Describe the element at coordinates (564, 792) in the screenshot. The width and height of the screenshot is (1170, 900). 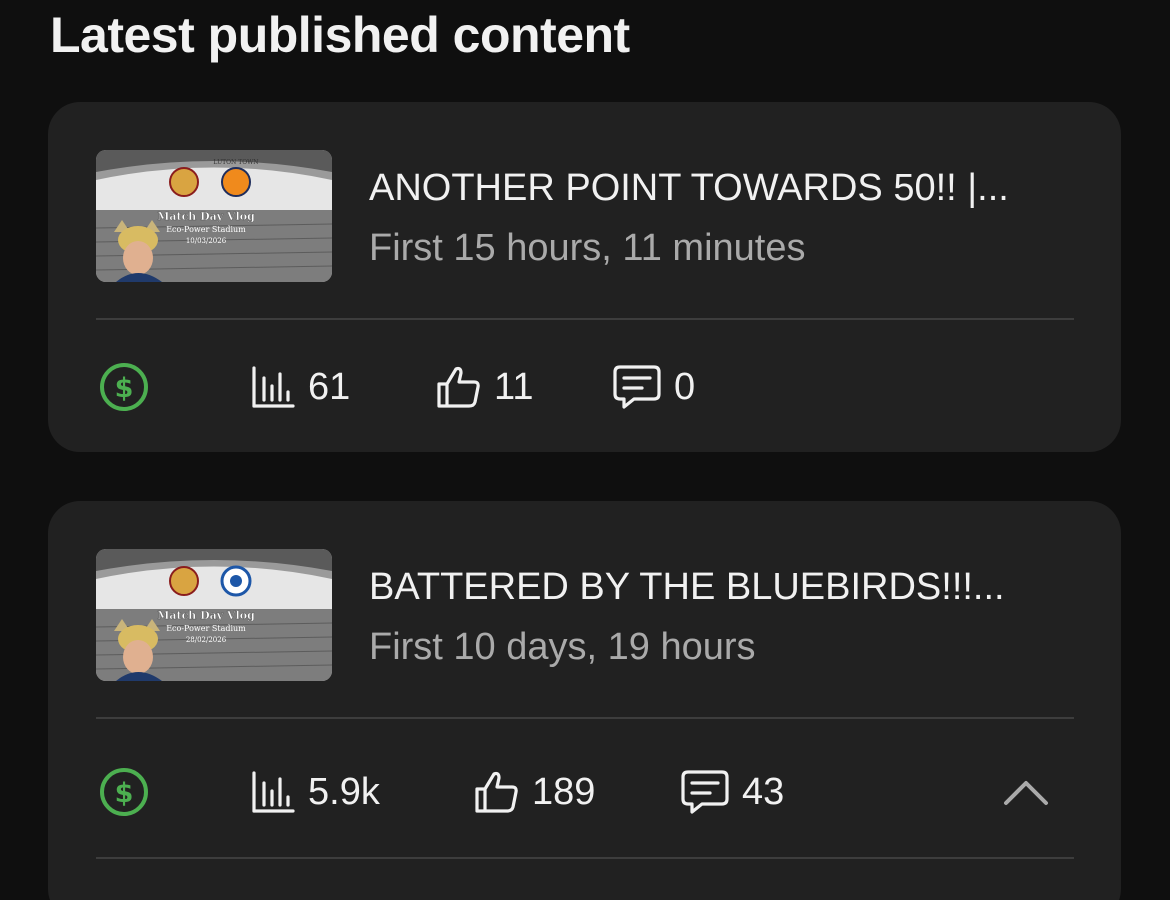
I see `likes-count: 189` at that location.